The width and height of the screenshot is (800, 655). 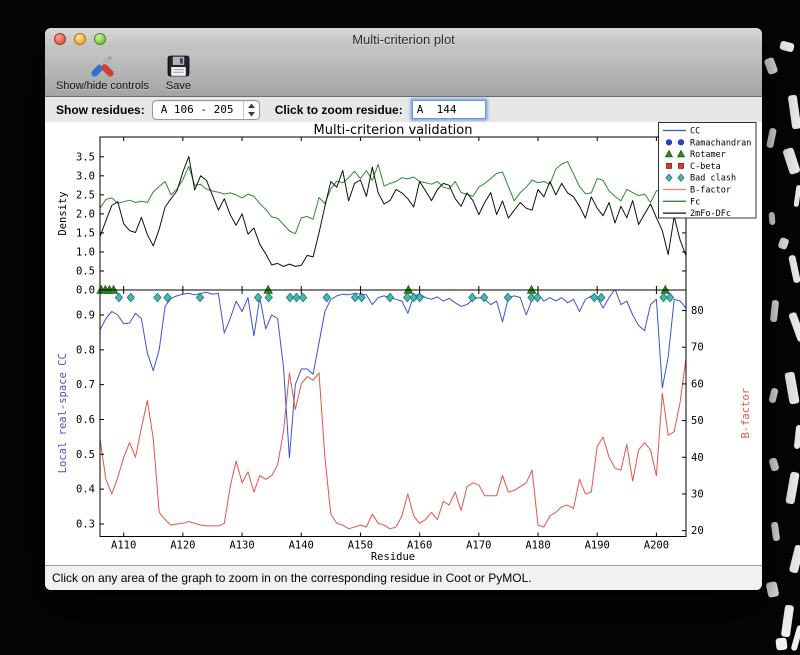 I want to click on legend-label: C-beta, so click(x=705, y=167).